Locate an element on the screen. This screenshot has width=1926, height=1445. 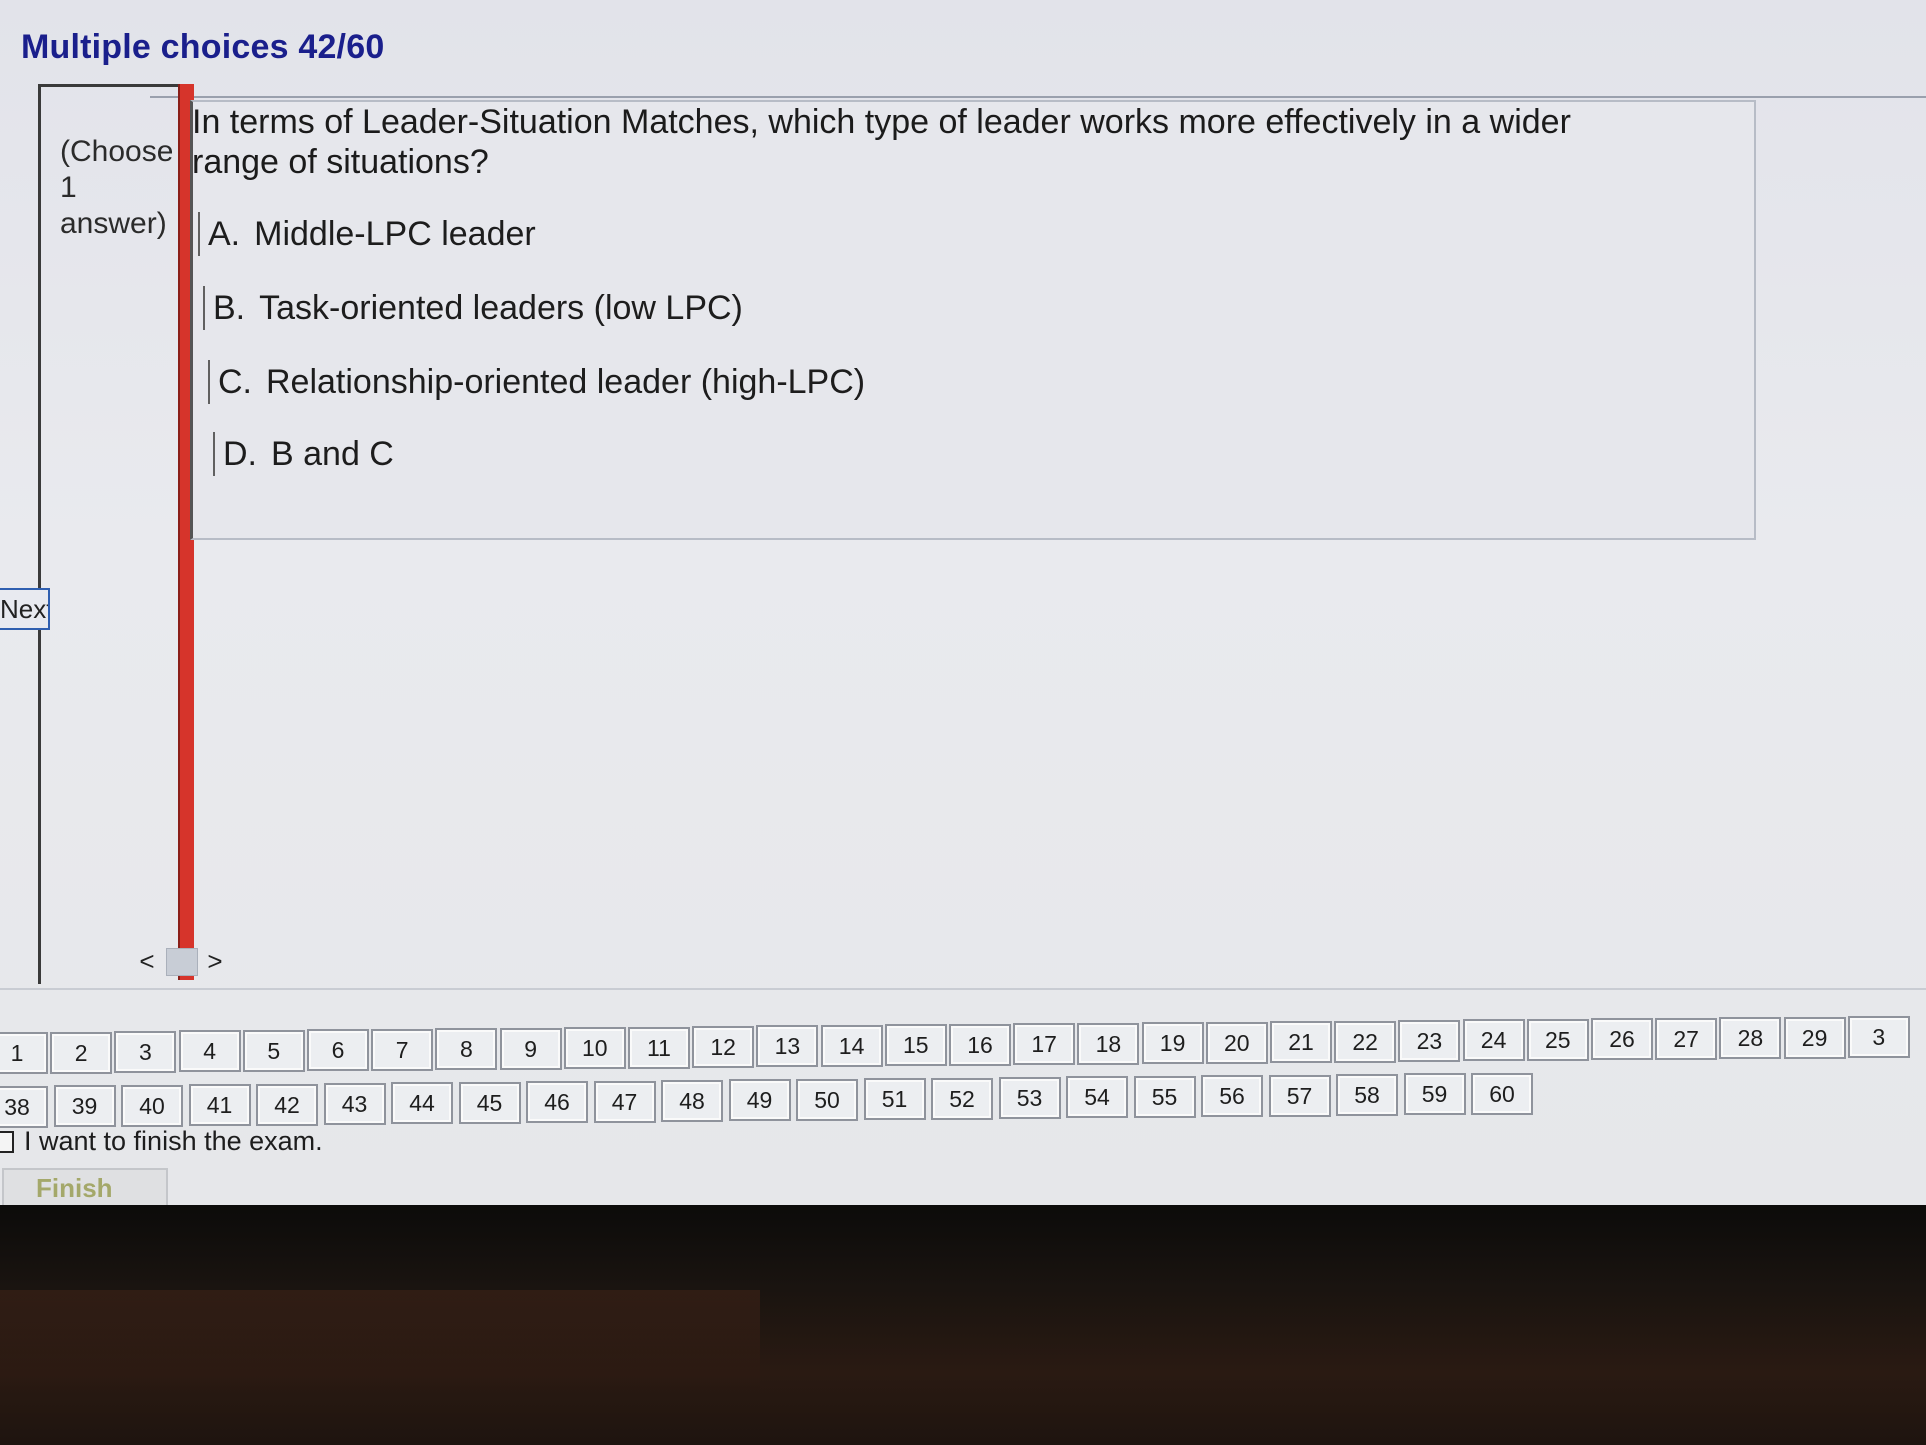
question-number-button: 46 is located at coordinates (557, 1102).